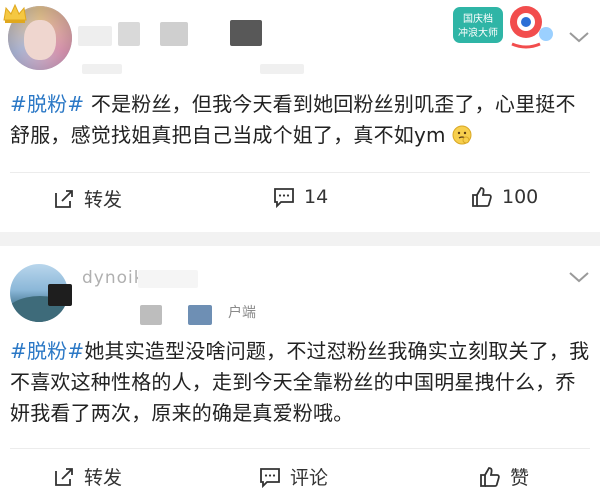 The width and height of the screenshot is (600, 489). What do you see at coordinates (15, 13) in the screenshot?
I see `crown-icon` at bounding box center [15, 13].